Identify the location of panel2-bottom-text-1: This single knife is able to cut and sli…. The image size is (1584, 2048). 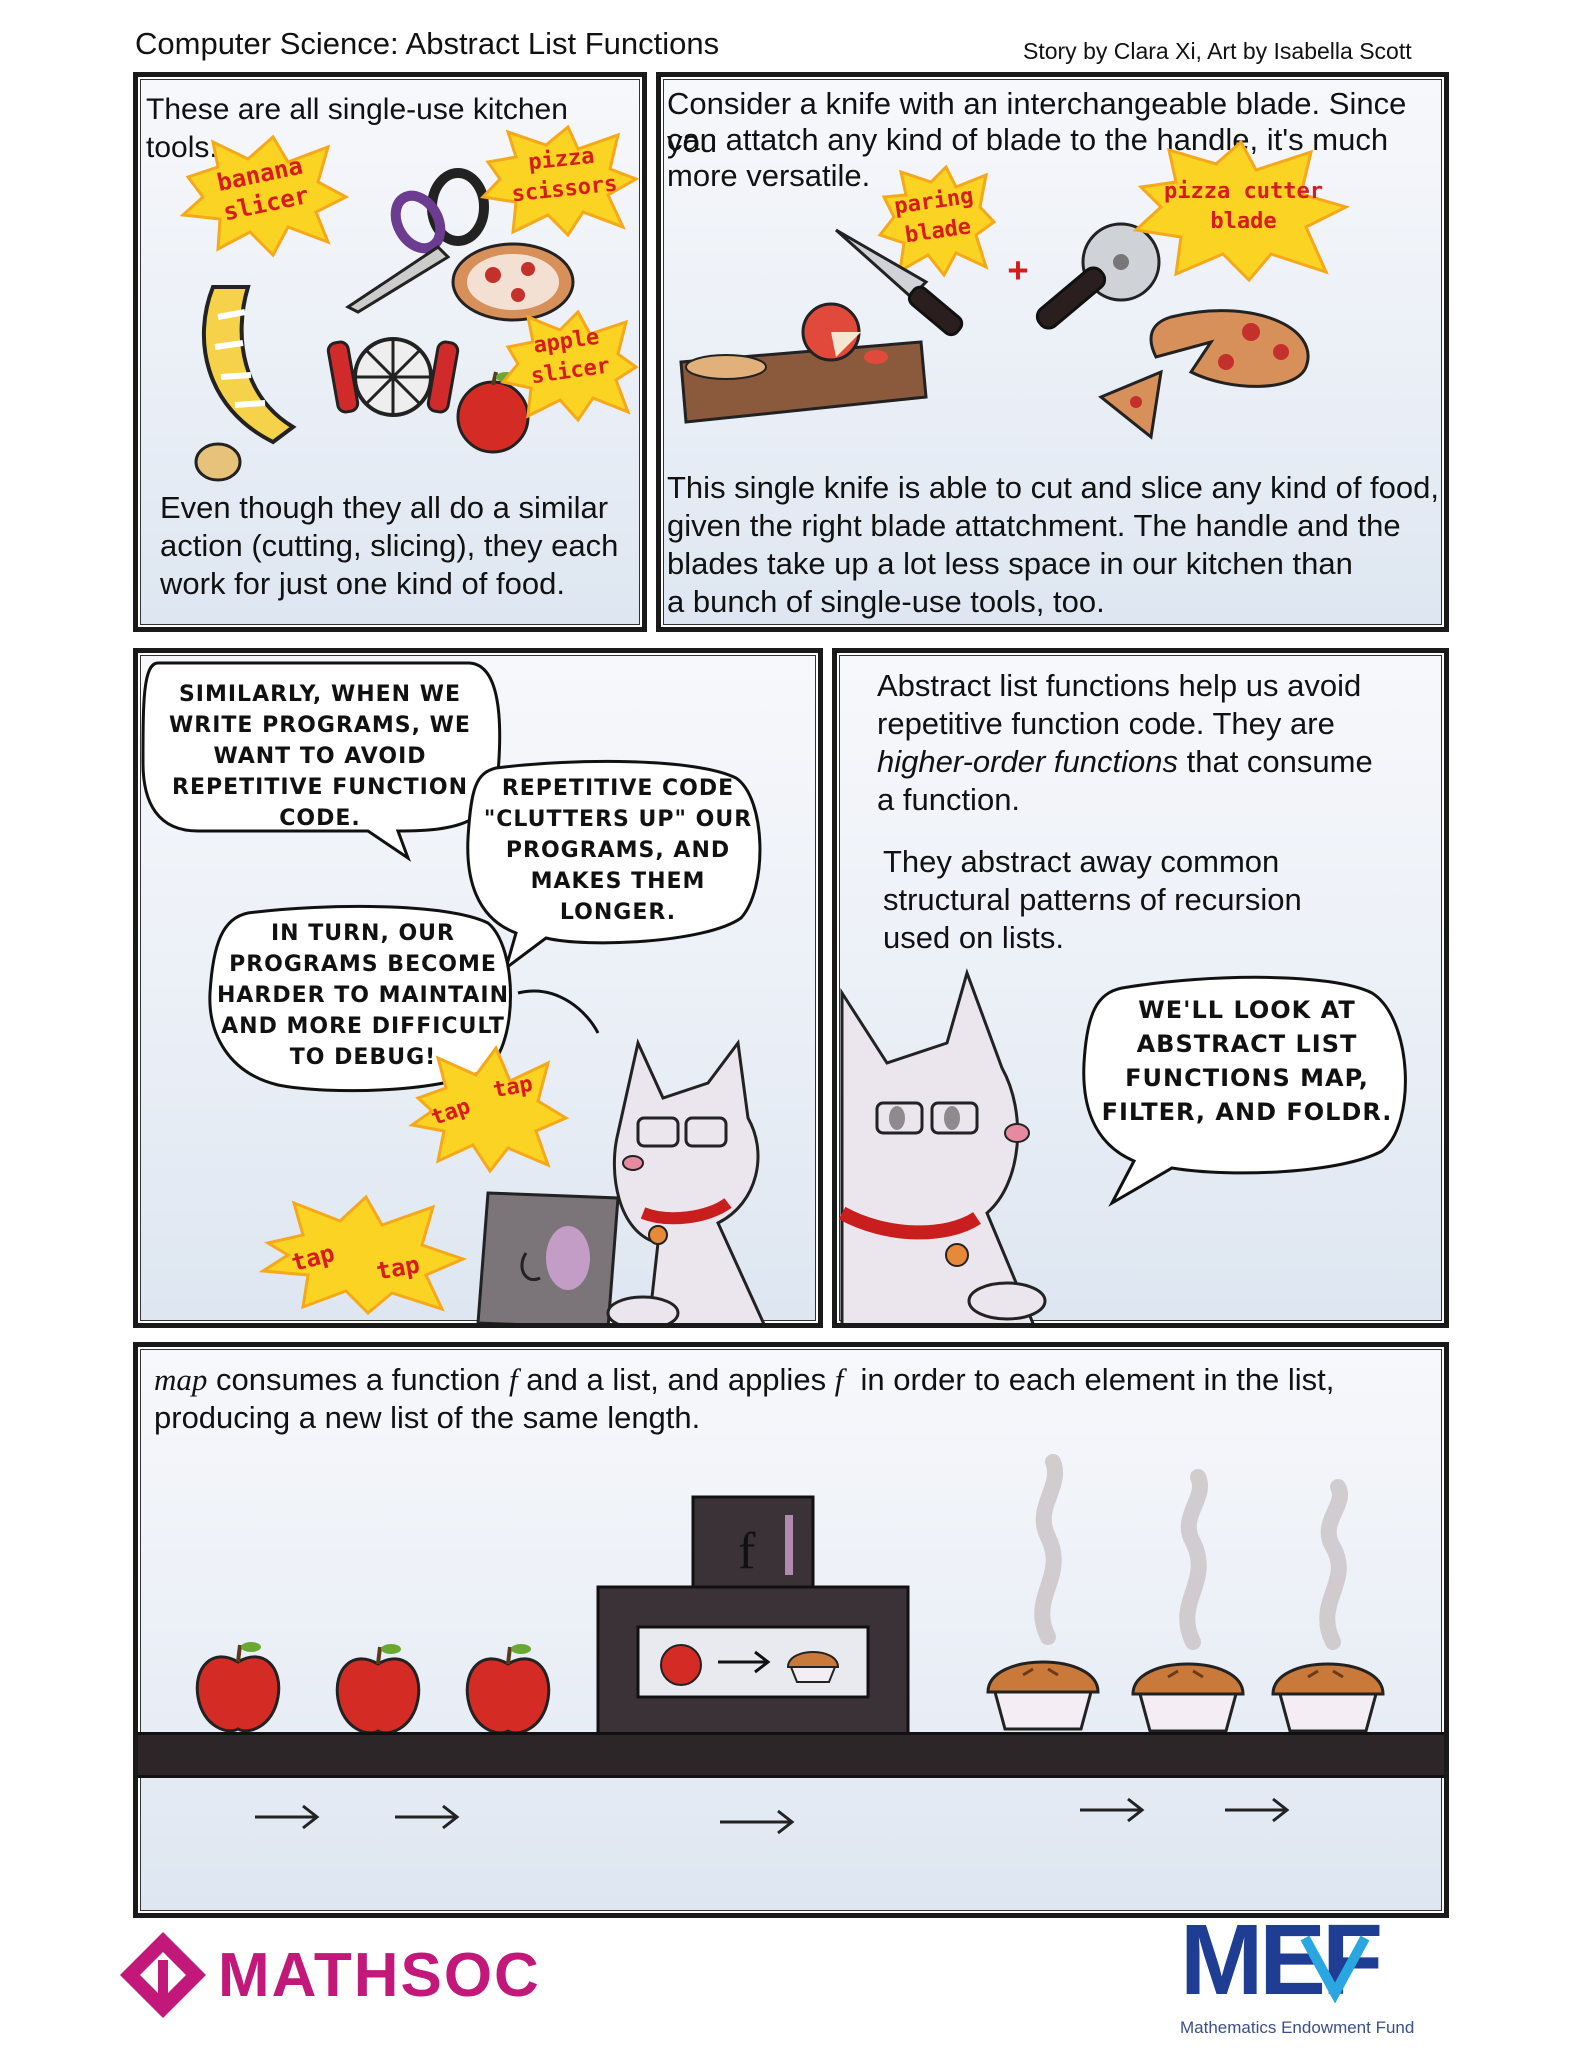
(1053, 487).